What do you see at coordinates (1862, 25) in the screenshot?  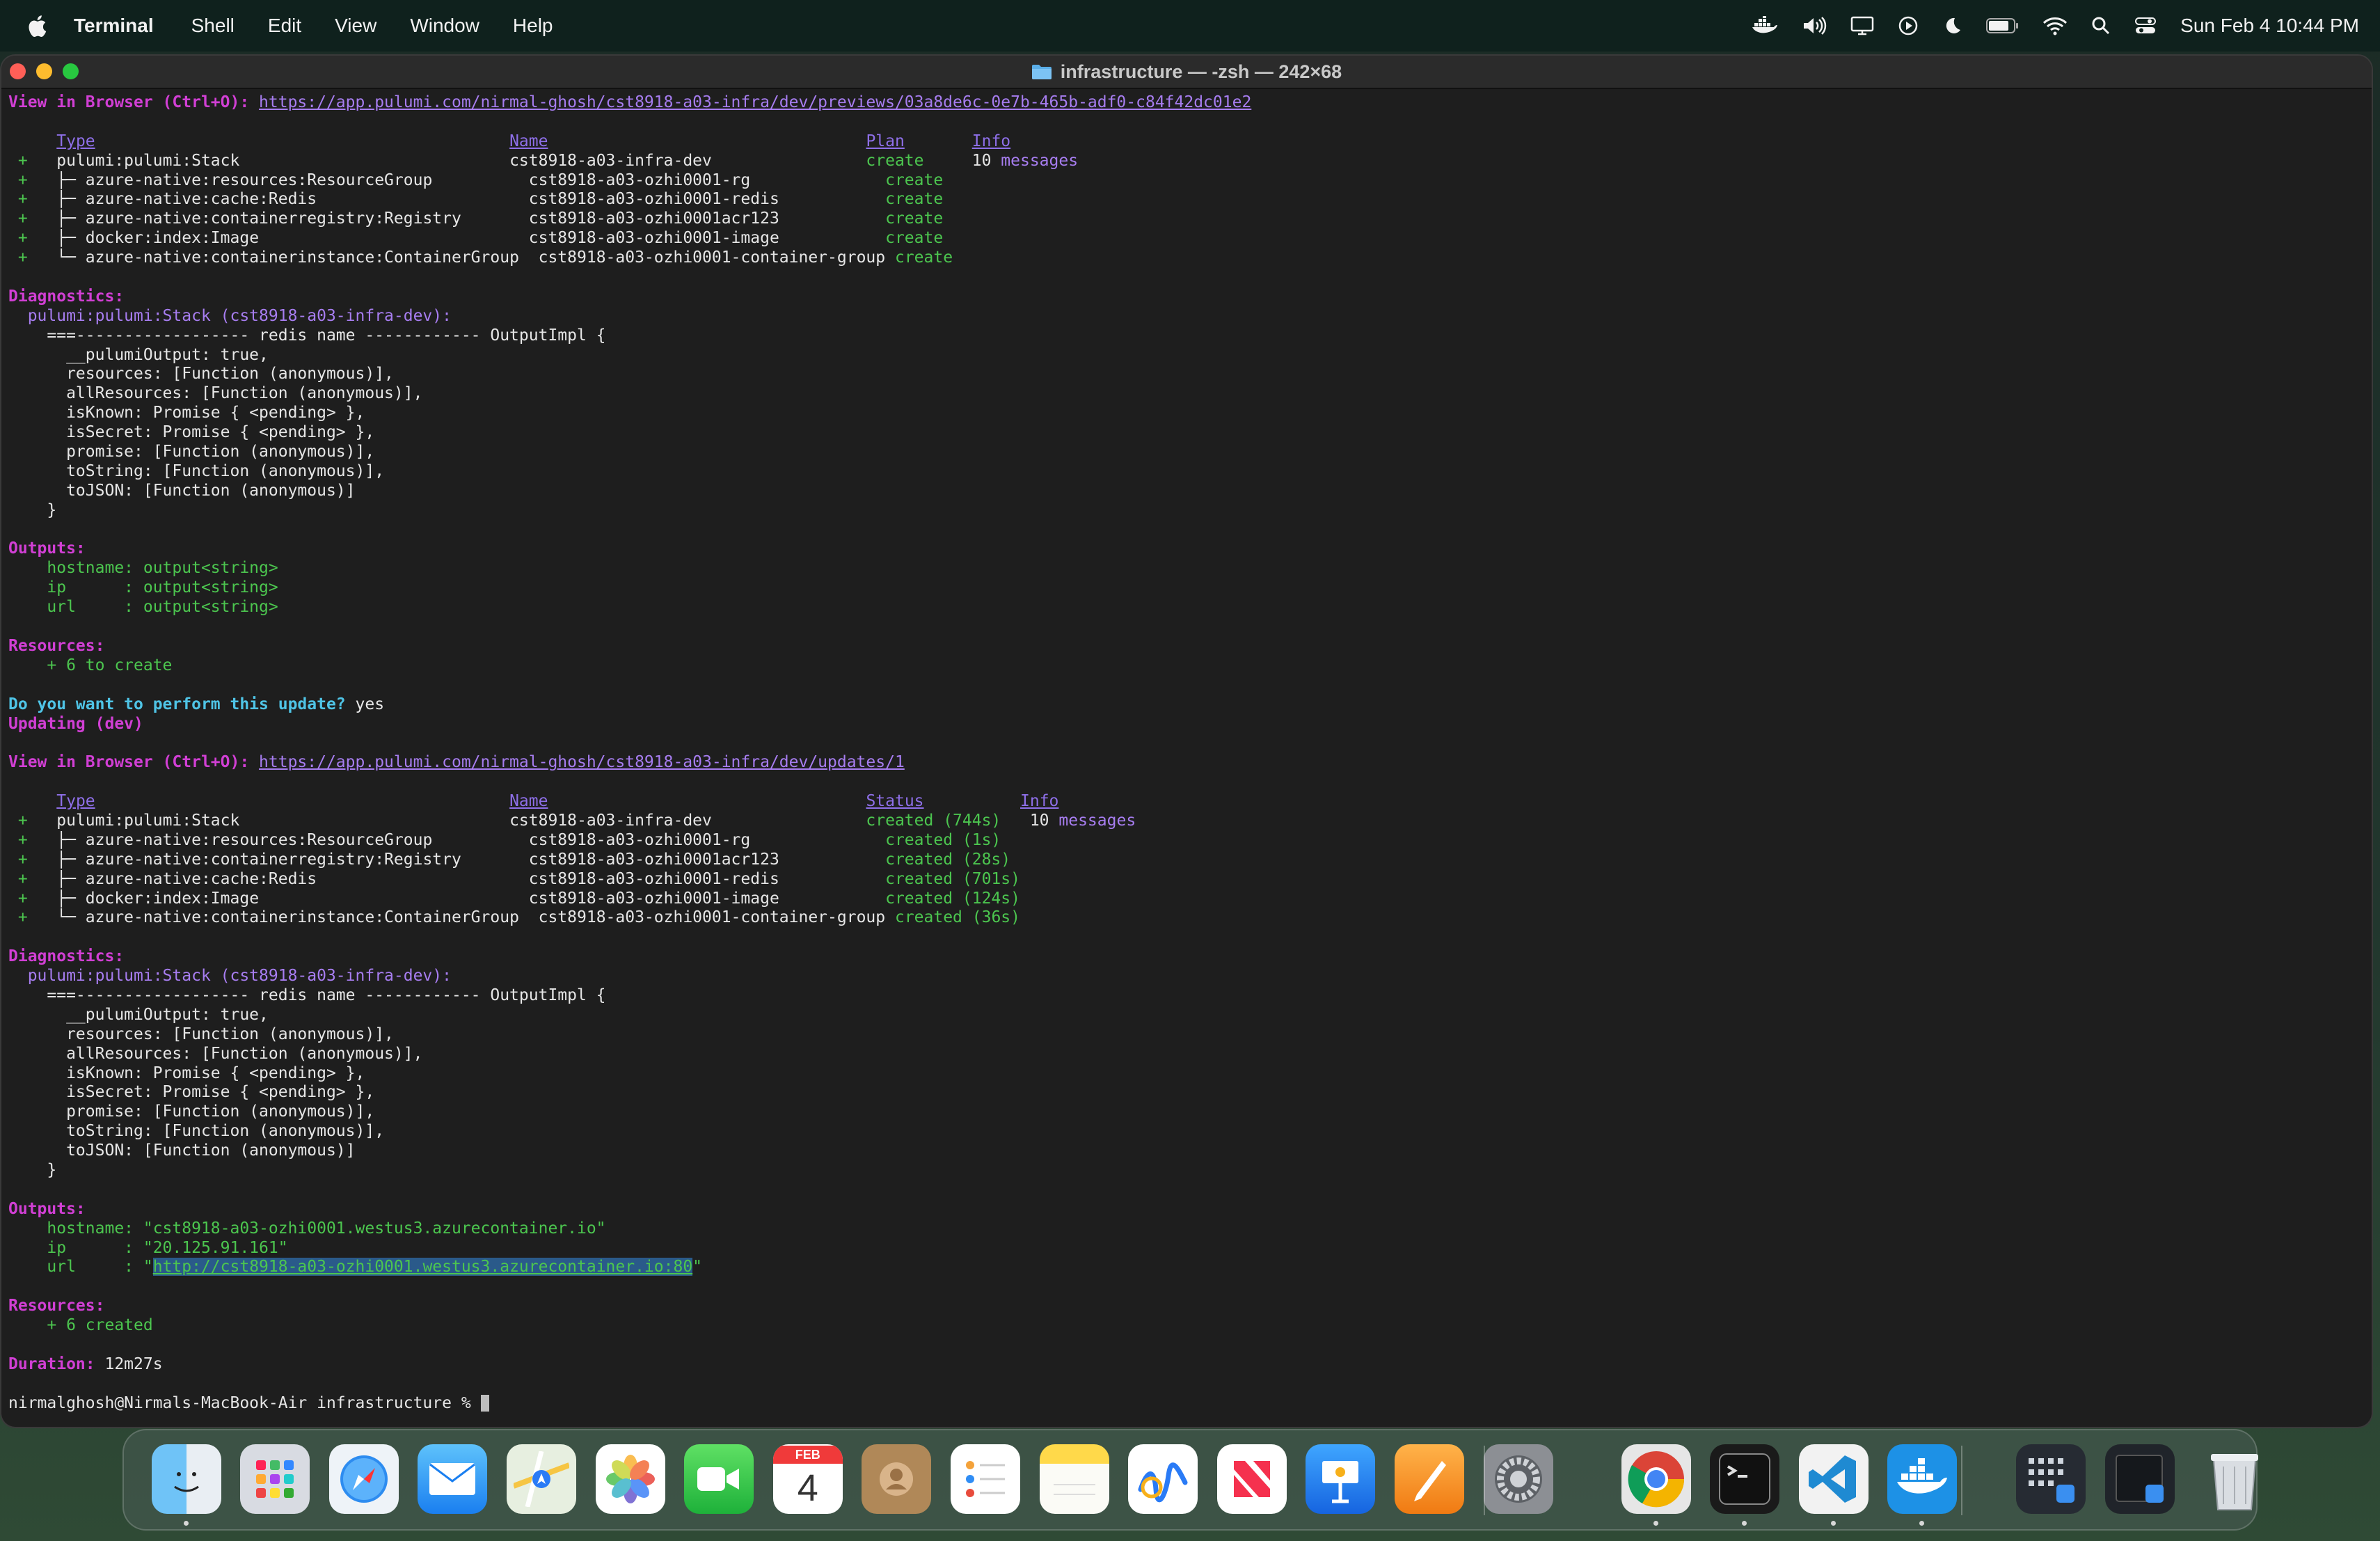 I see `display-icon` at bounding box center [1862, 25].